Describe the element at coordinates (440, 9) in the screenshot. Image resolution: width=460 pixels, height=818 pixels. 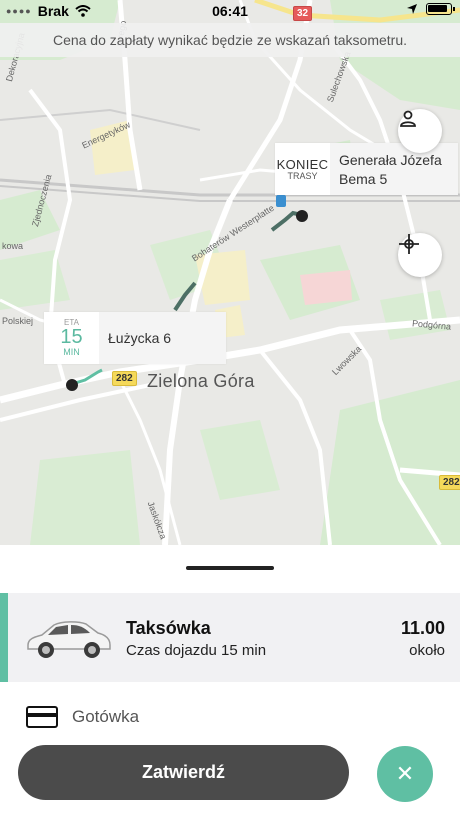
I see `battery-icon` at that location.